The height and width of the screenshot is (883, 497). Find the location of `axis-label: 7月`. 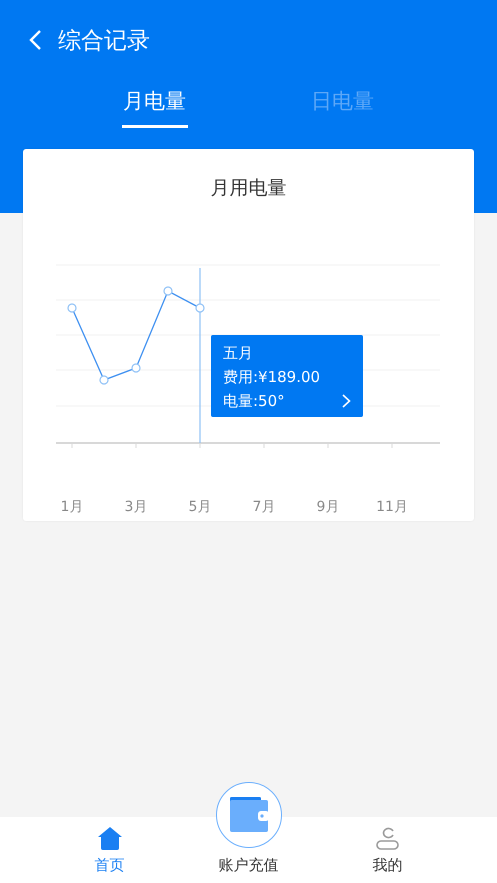

axis-label: 7月 is located at coordinates (264, 507).